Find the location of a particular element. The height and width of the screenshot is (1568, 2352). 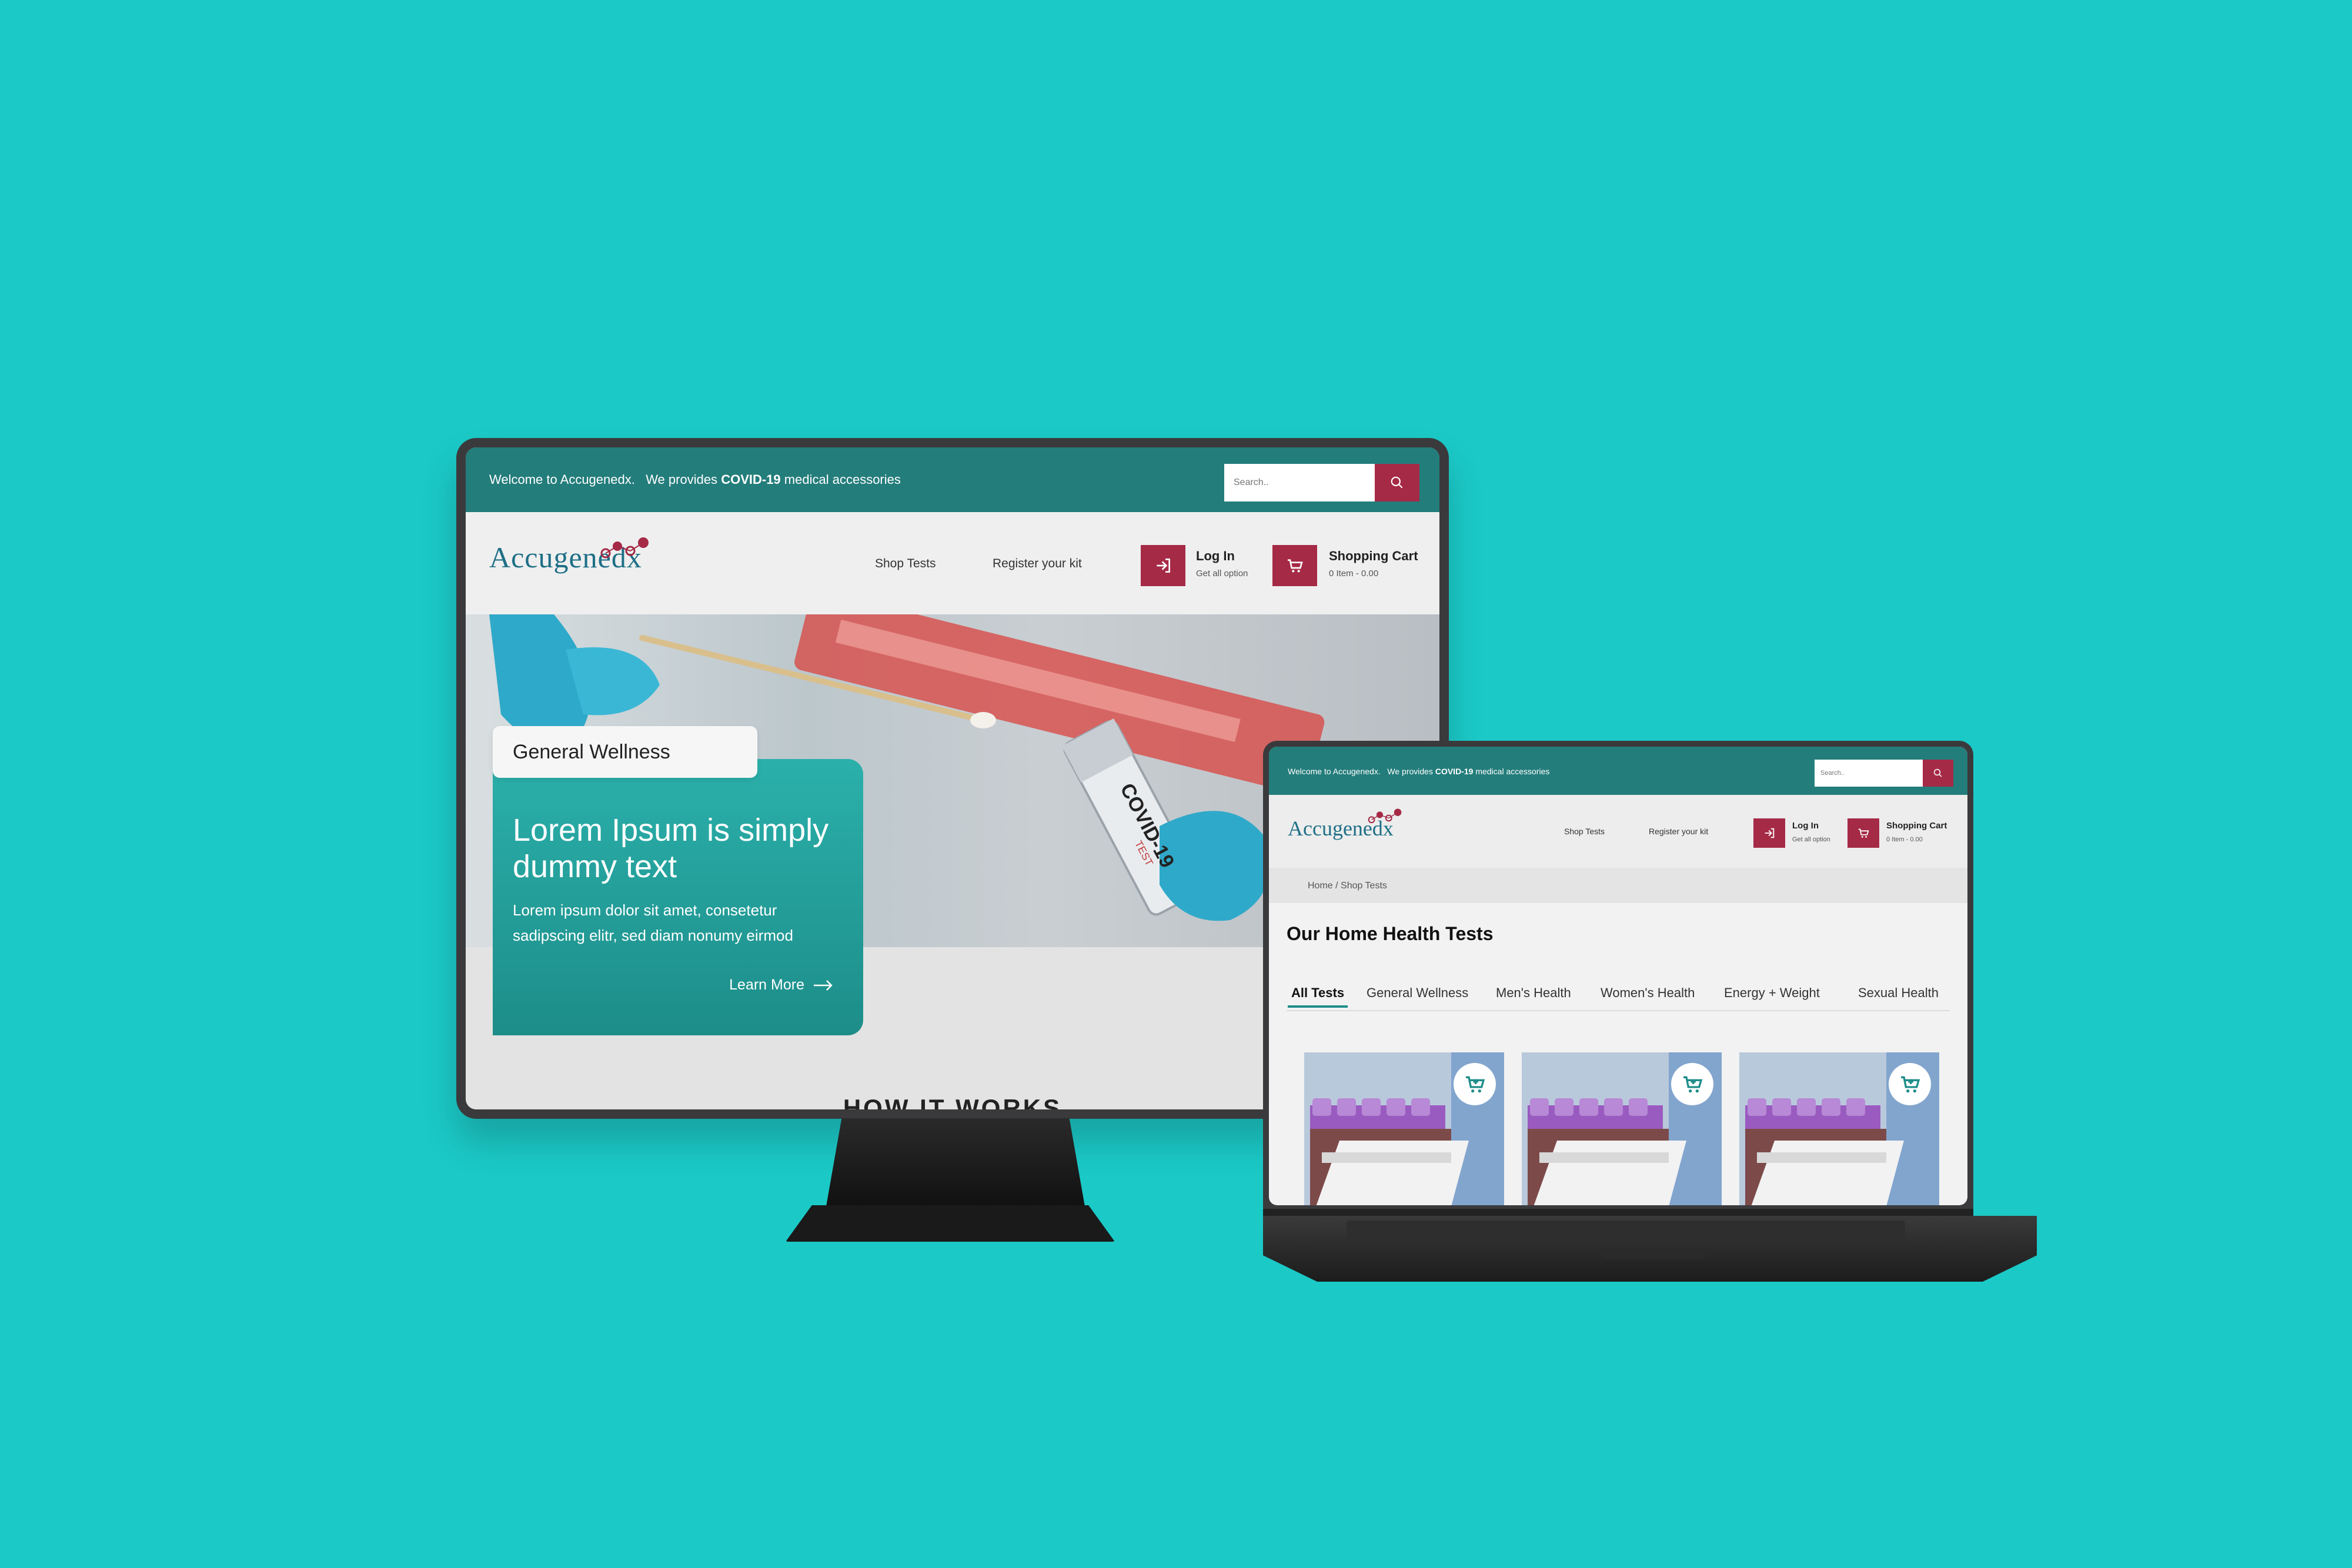

cart-button is located at coordinates (1294, 565).